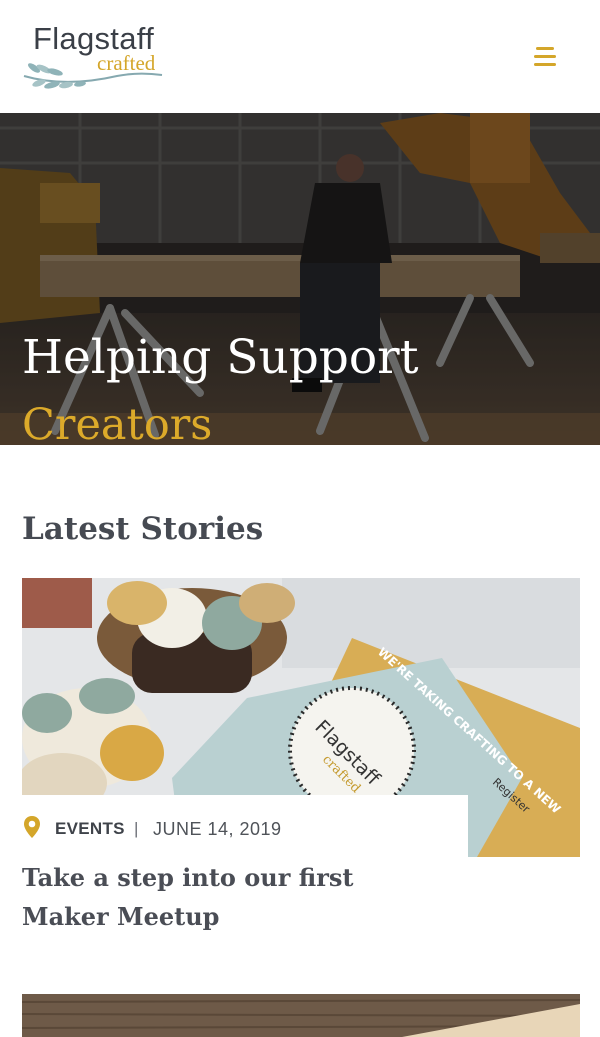  What do you see at coordinates (220, 357) in the screenshot?
I see `hero-title: Helping Support` at bounding box center [220, 357].